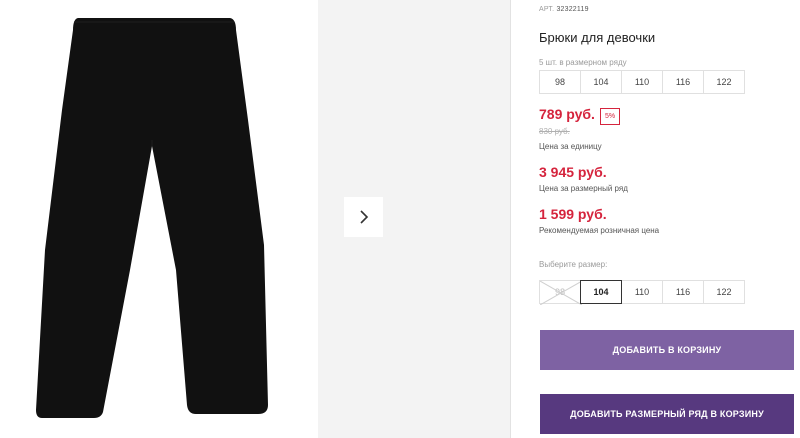 The height and width of the screenshot is (438, 800). I want to click on discount-badge: 5%, so click(610, 116).